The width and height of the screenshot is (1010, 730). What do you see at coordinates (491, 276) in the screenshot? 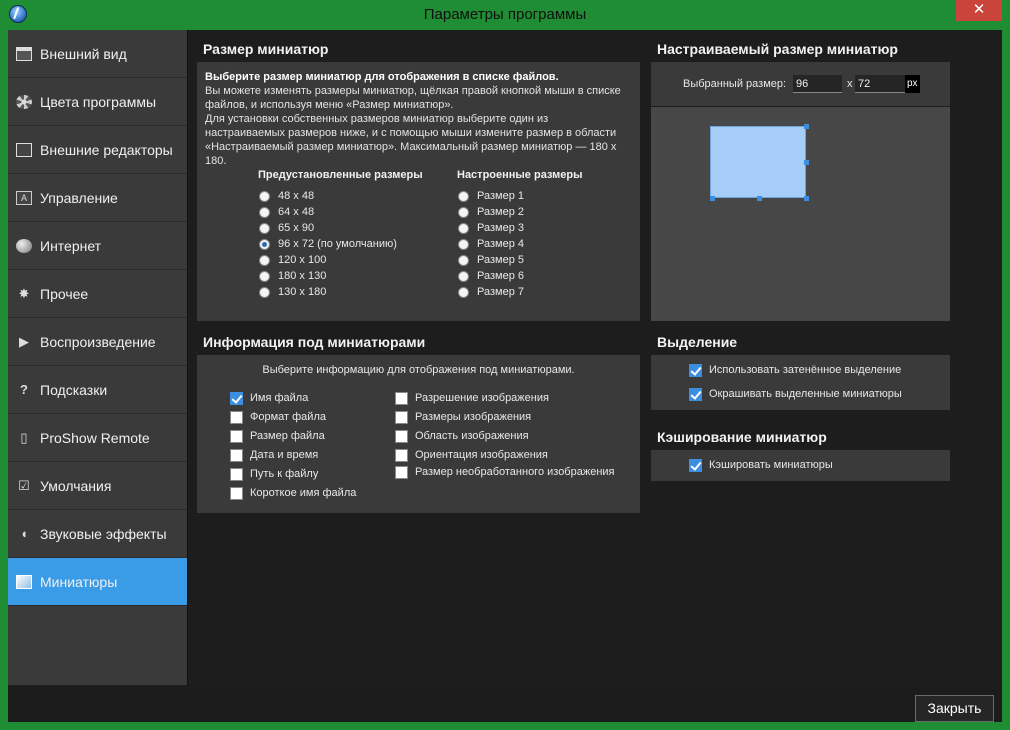
I see `custom-radio-6: Размер 6` at bounding box center [491, 276].